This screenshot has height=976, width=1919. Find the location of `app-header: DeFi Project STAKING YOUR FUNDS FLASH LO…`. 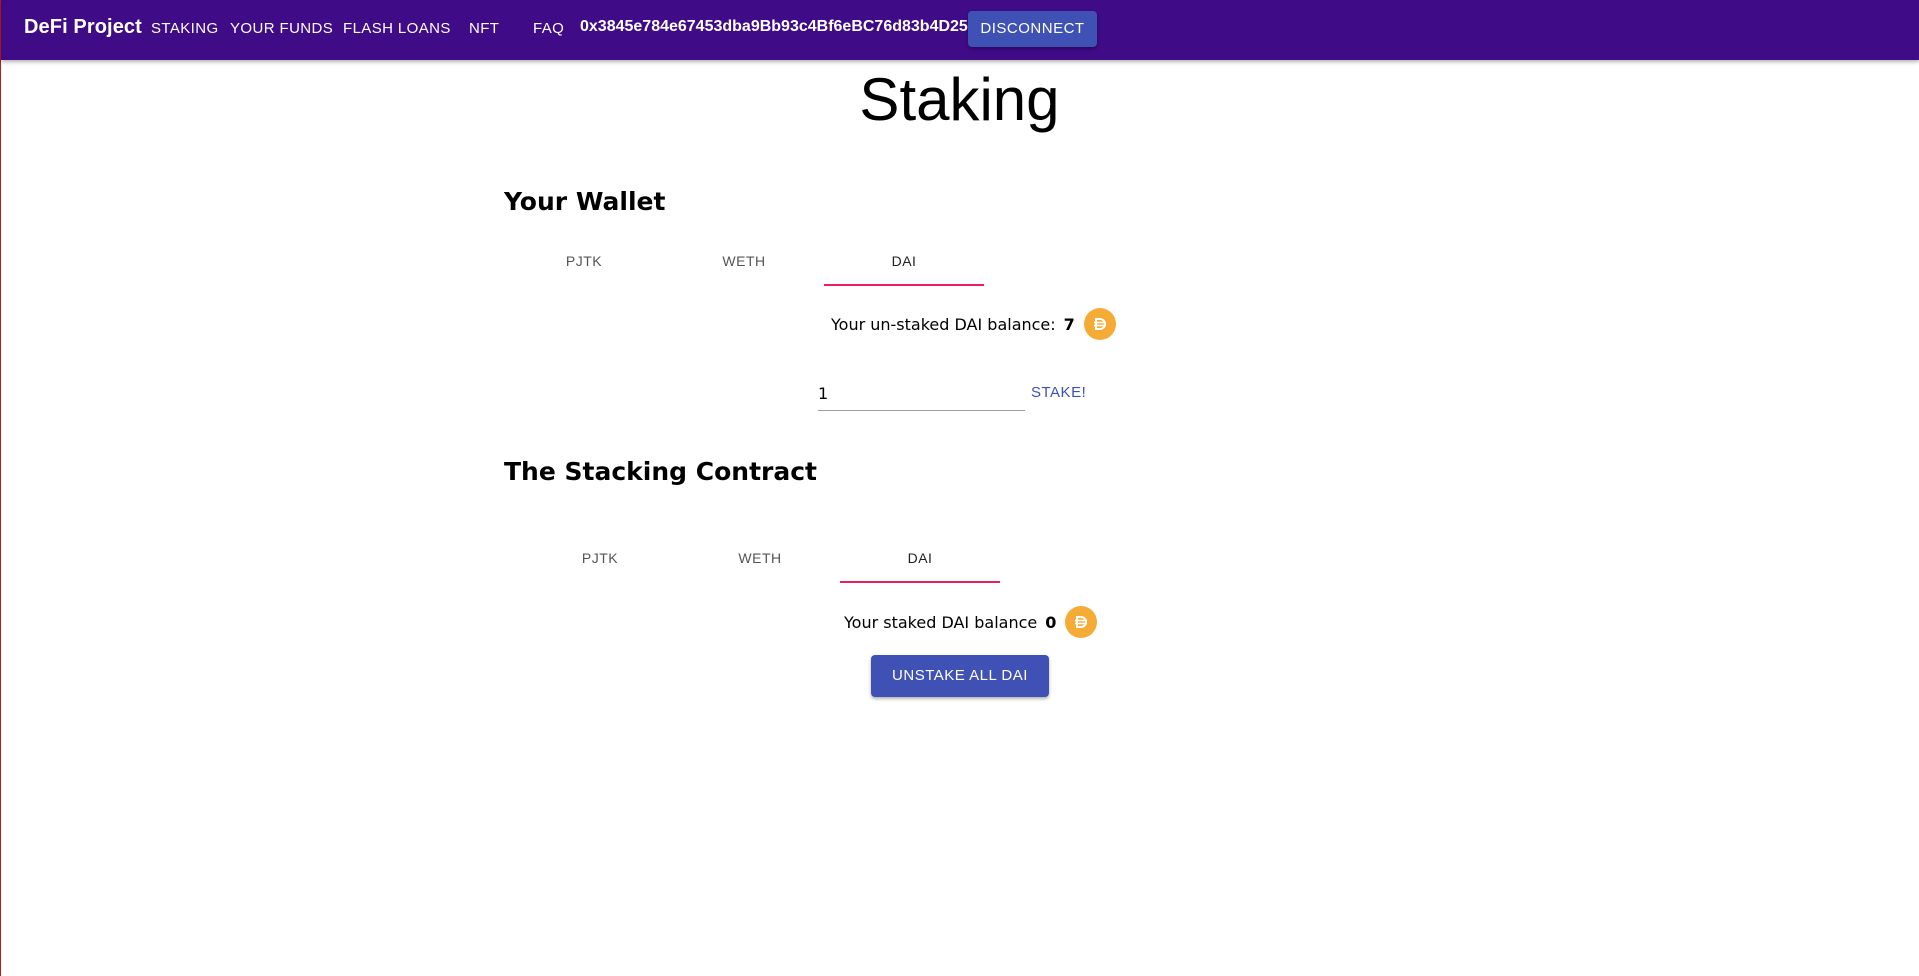

app-header: DeFi Project STAKING YOUR FUNDS FLASH LO… is located at coordinates (960, 30).